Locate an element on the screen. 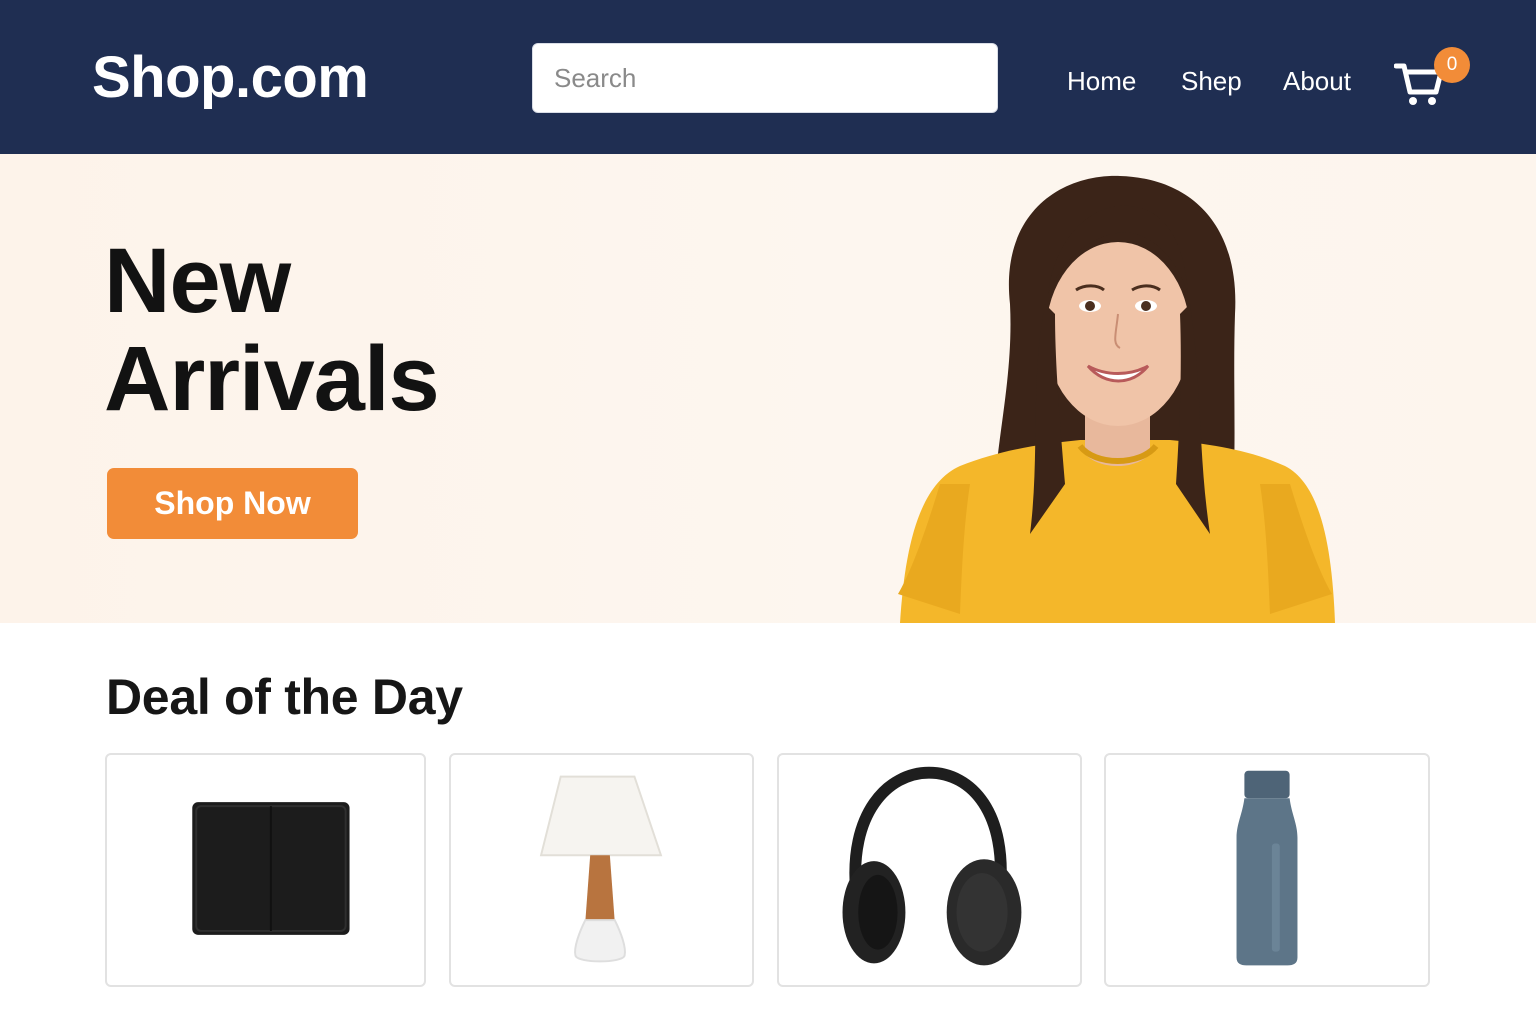 The width and height of the screenshot is (1536, 1024). nav-link-shop: Shep is located at coordinates (1211, 83).